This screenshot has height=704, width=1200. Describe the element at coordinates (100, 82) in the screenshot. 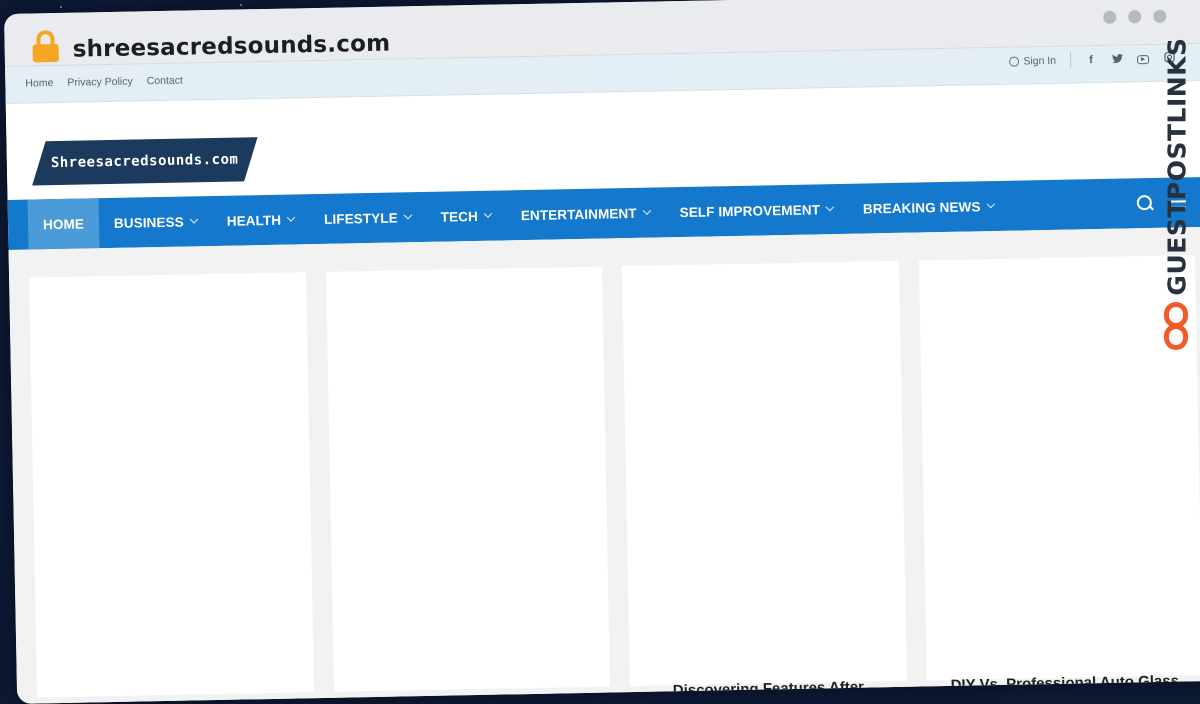

I see `top-link-privacy-policy: Privacy Policy` at that location.